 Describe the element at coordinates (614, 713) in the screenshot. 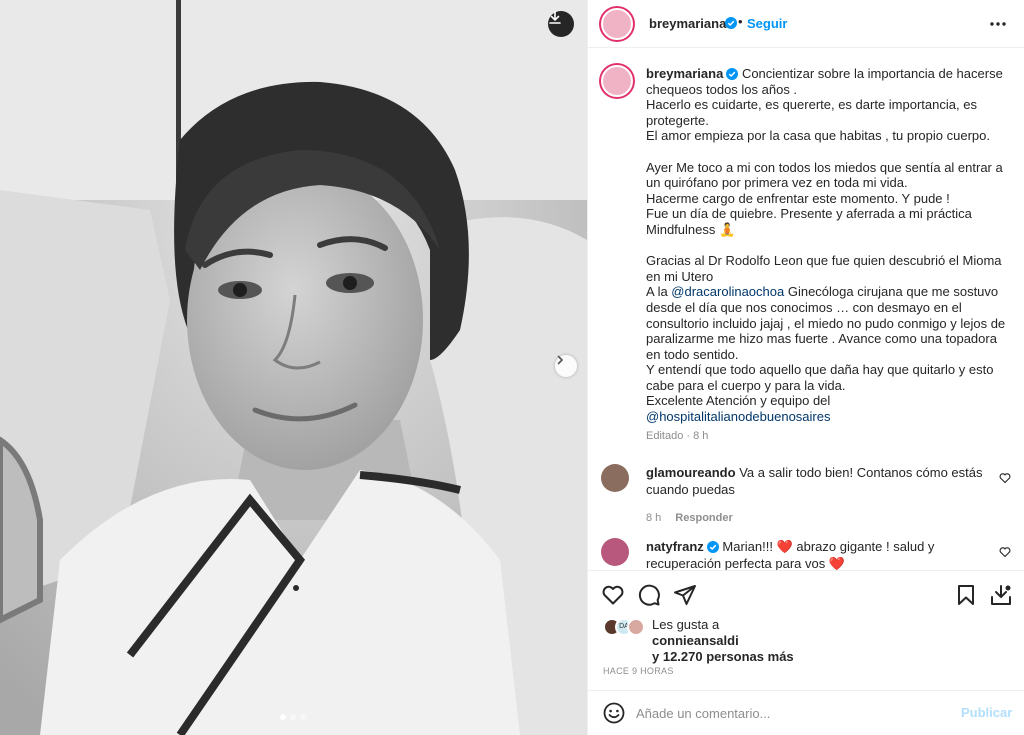

I see `emoji-icon` at that location.